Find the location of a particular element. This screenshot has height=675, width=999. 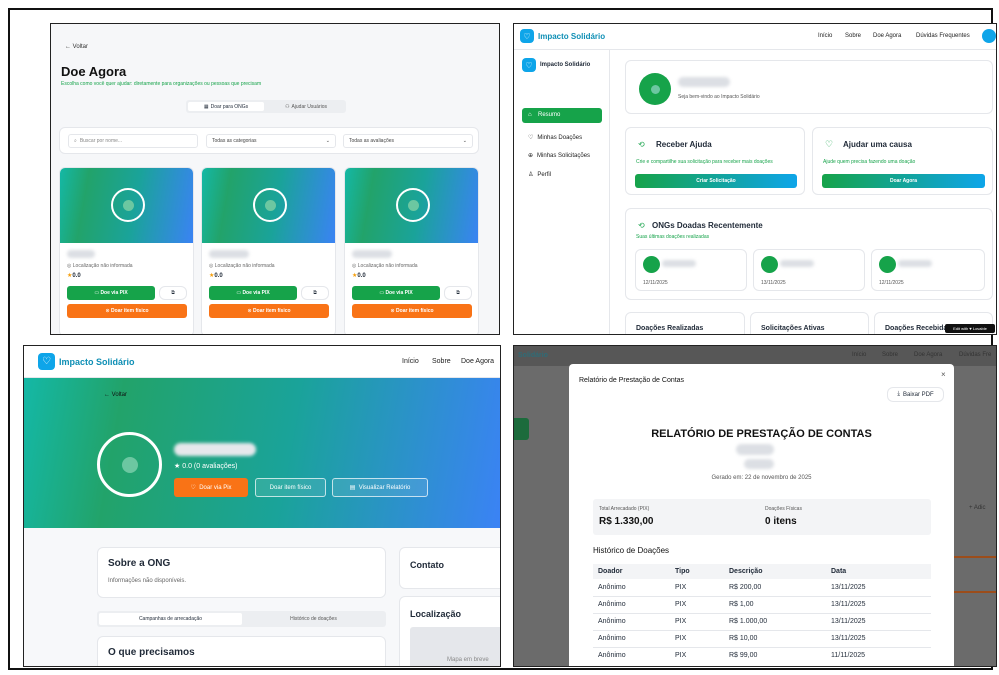

tab-ngos: ▦ Doar para ONGs is located at coordinates (226, 106).